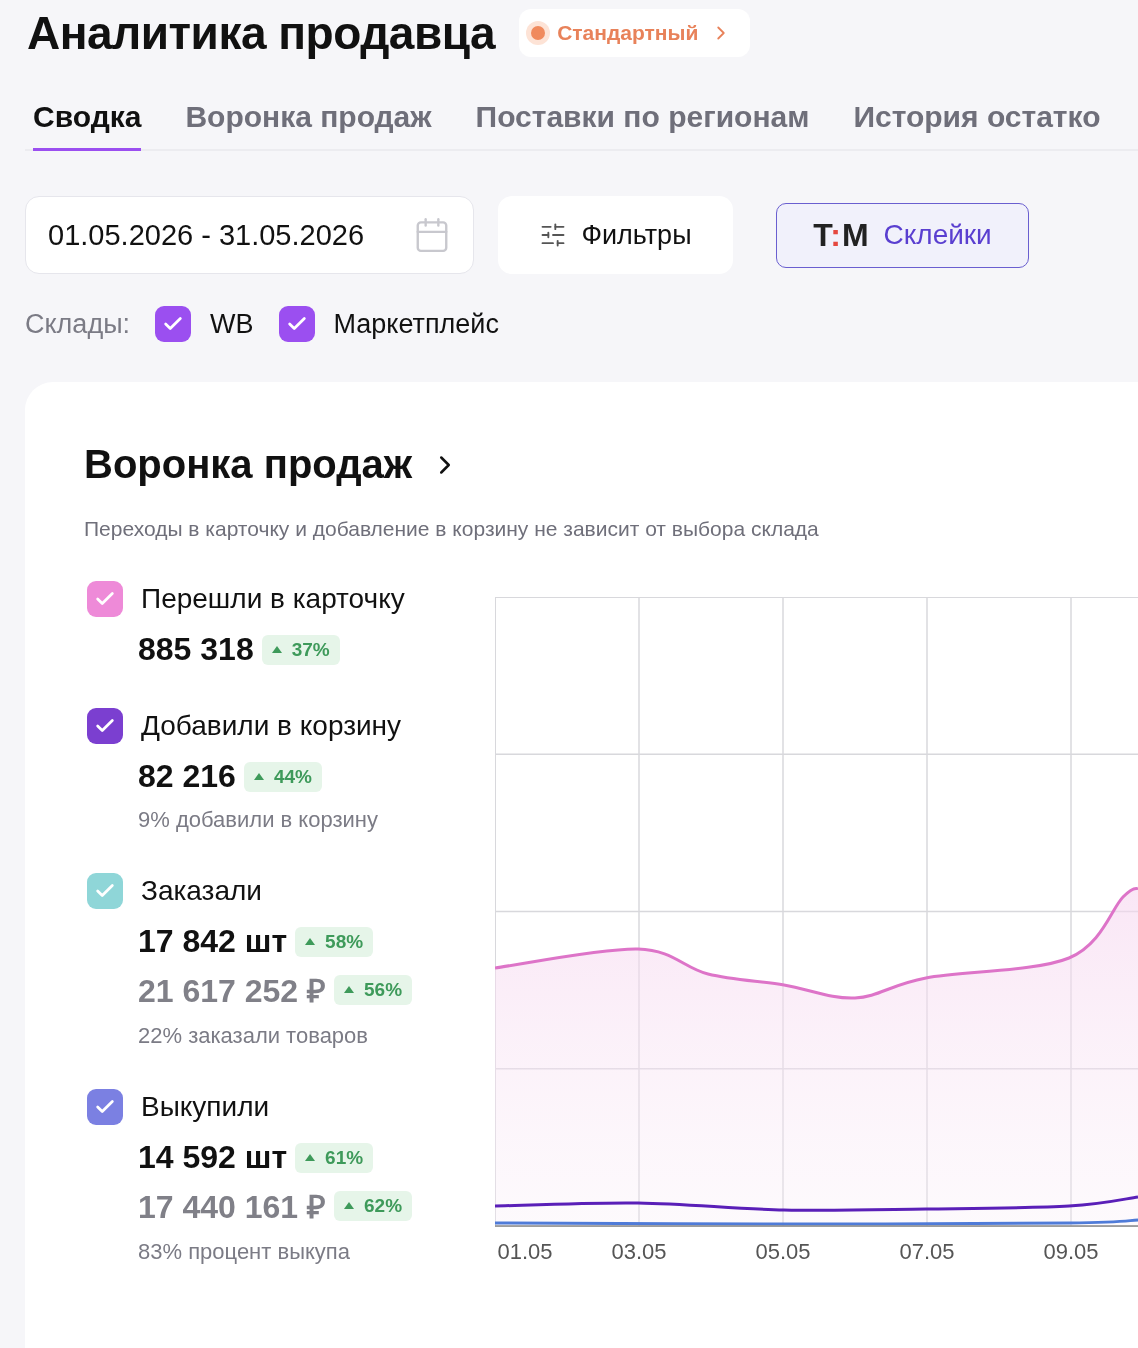 The image size is (1138, 1348). Describe the element at coordinates (248, 464) in the screenshot. I see `card-title: Воронка продаж` at that location.